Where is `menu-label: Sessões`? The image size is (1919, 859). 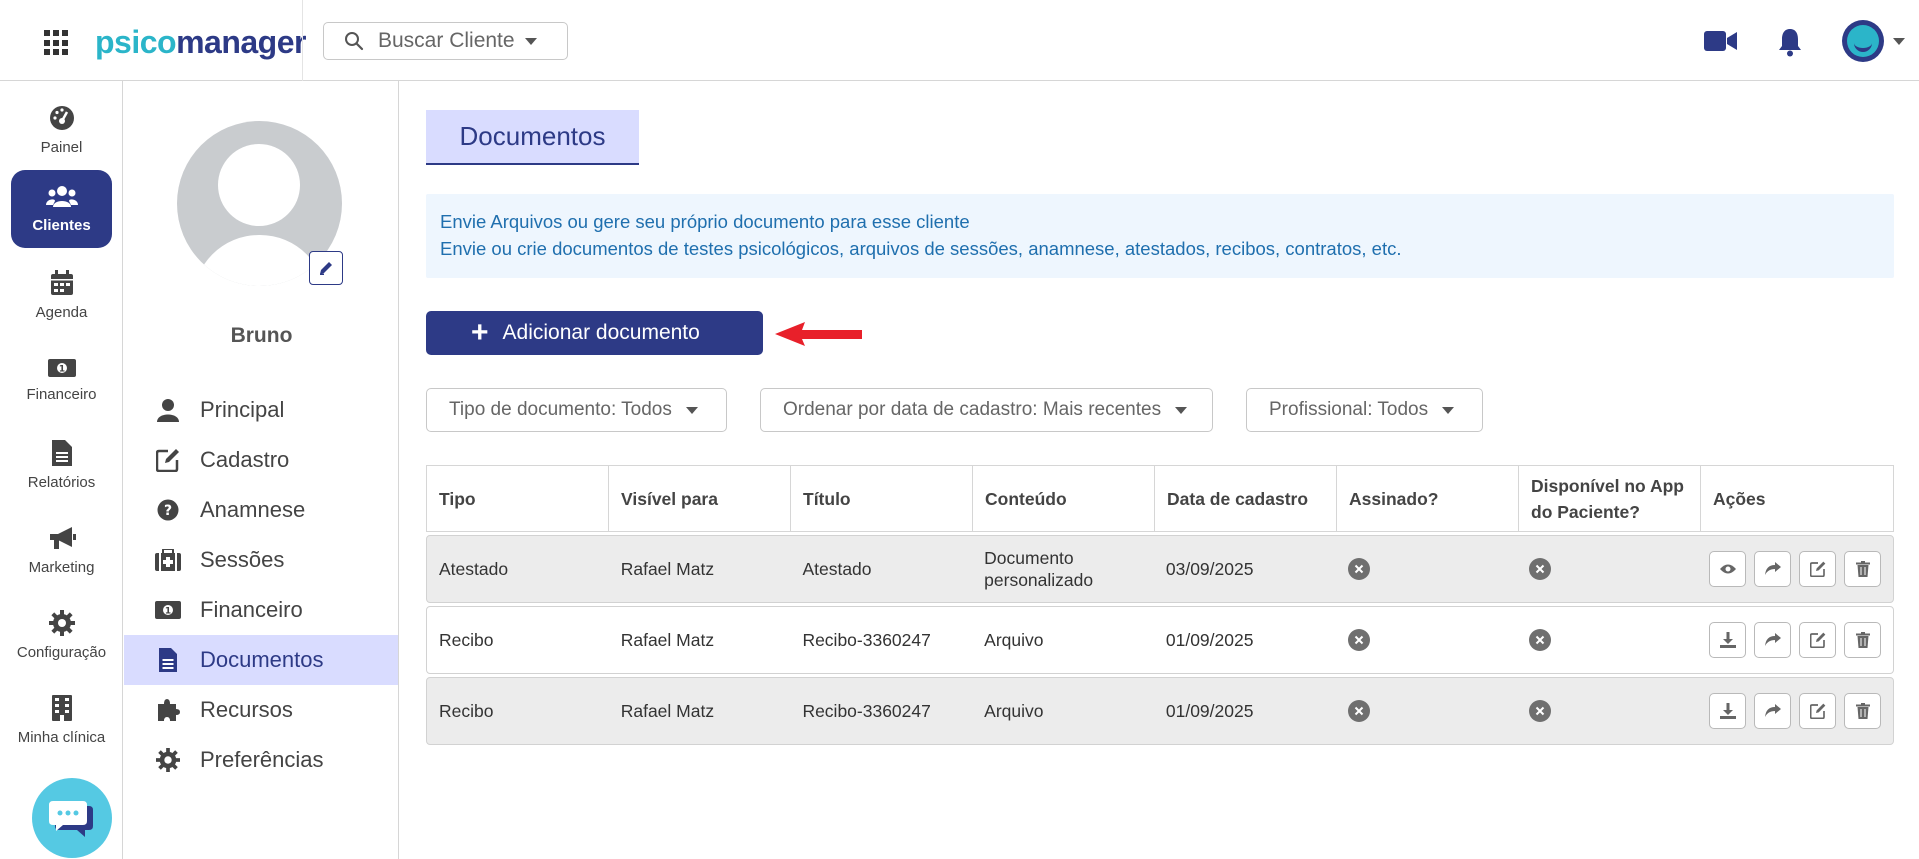 menu-label: Sessões is located at coordinates (242, 559).